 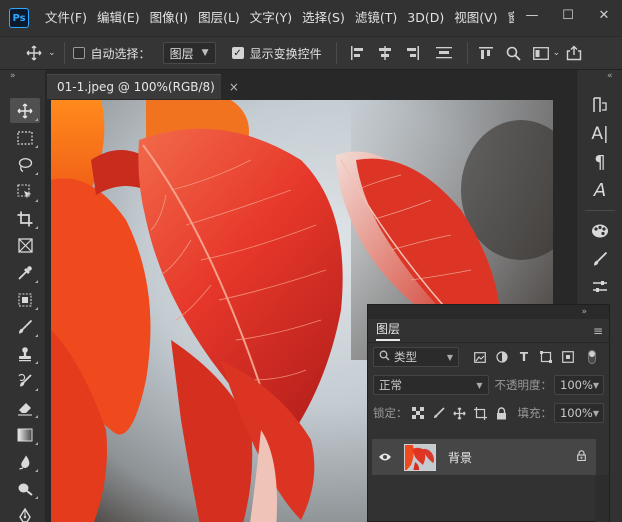 I want to click on glyphs-panel-icon: A, so click(x=600, y=190).